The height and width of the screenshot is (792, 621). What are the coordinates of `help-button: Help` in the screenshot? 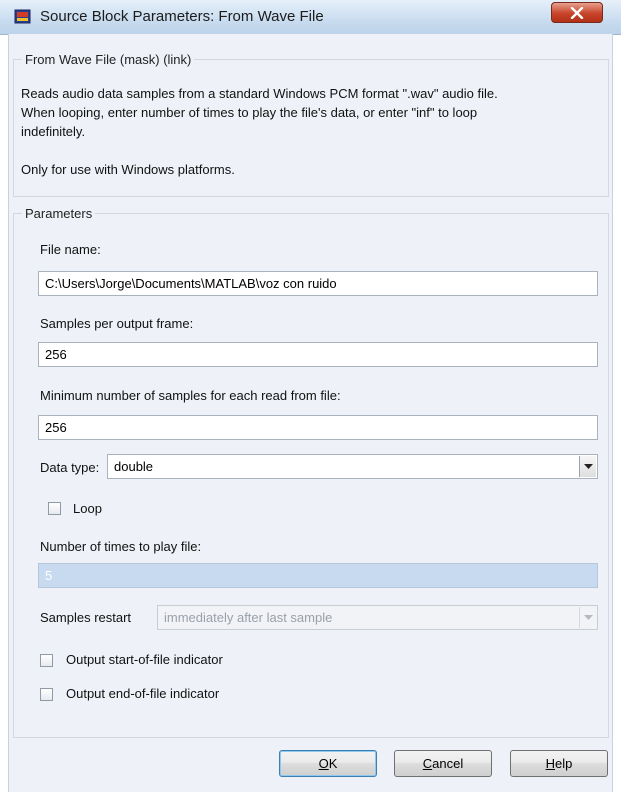 It's located at (559, 763).